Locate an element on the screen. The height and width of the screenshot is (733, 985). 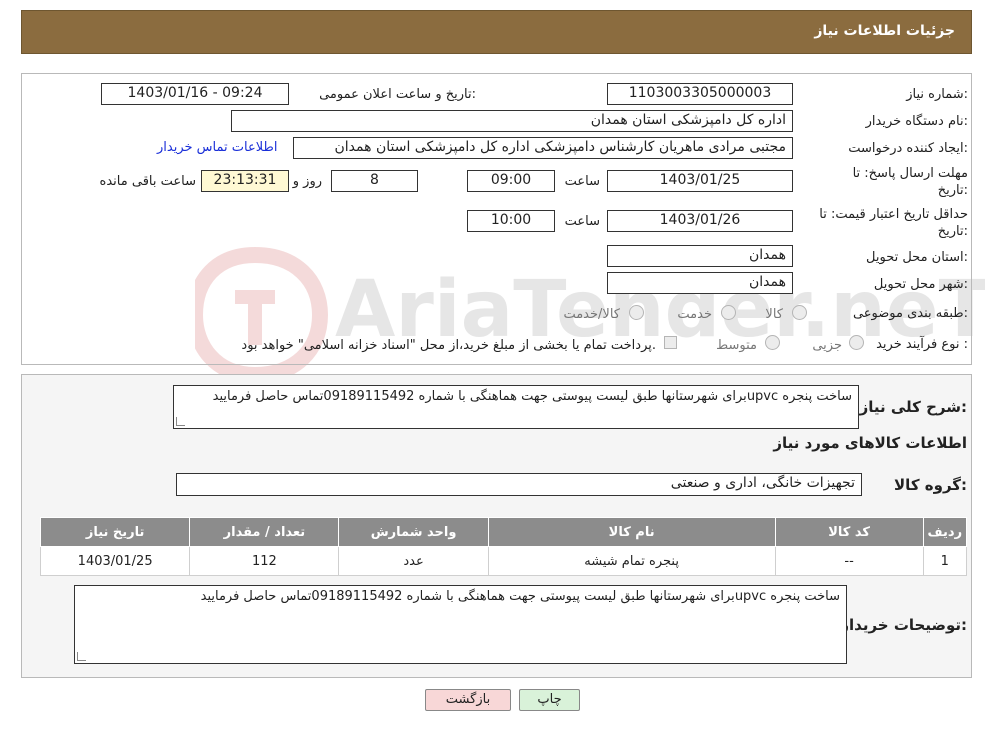
deadline-label: مهلت ارسال پاسخ: تا تاریخ: is located at coordinates (910, 182).